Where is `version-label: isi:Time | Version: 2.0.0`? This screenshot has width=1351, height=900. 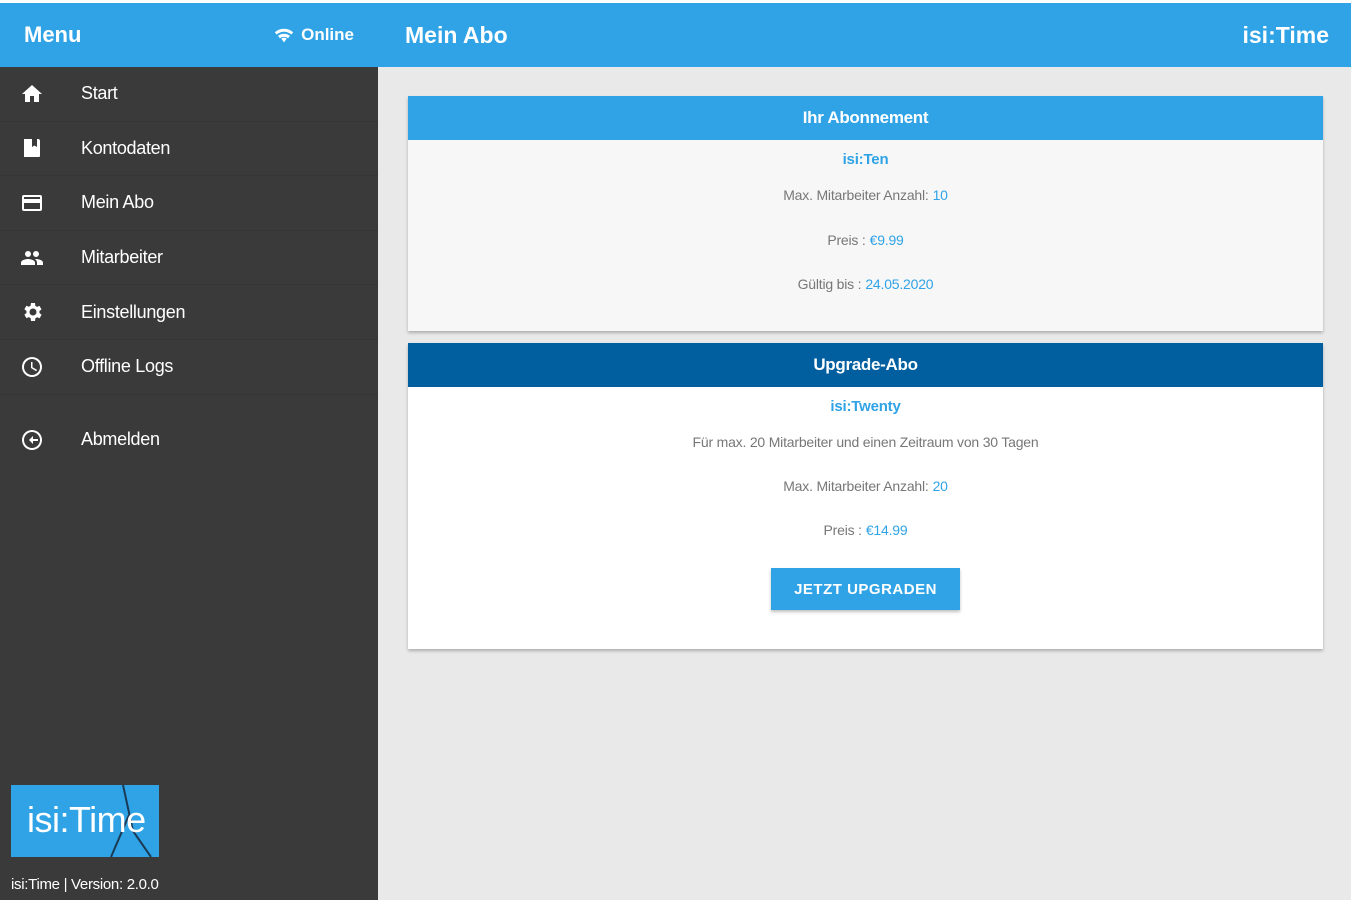 version-label: isi:Time | Version: 2.0.0 is located at coordinates (85, 884).